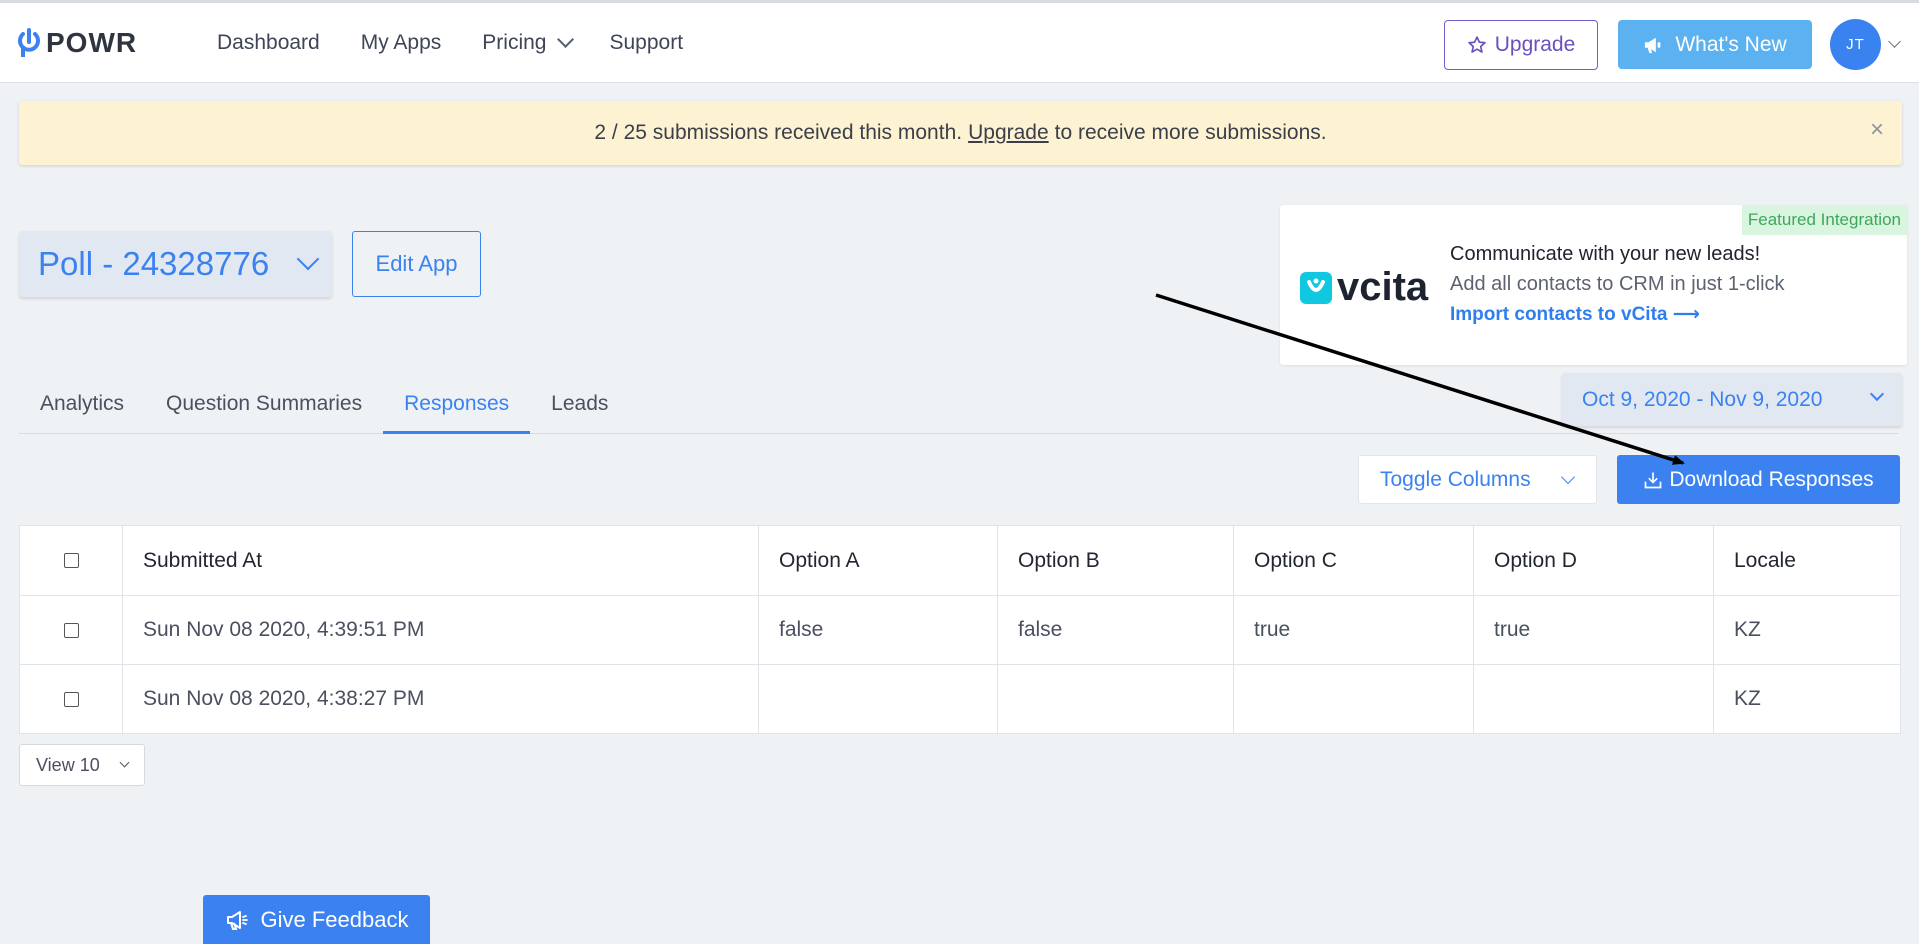  I want to click on table-row: Sun Nov 08 2020, 4:38:27 PM KZ, so click(960, 699).